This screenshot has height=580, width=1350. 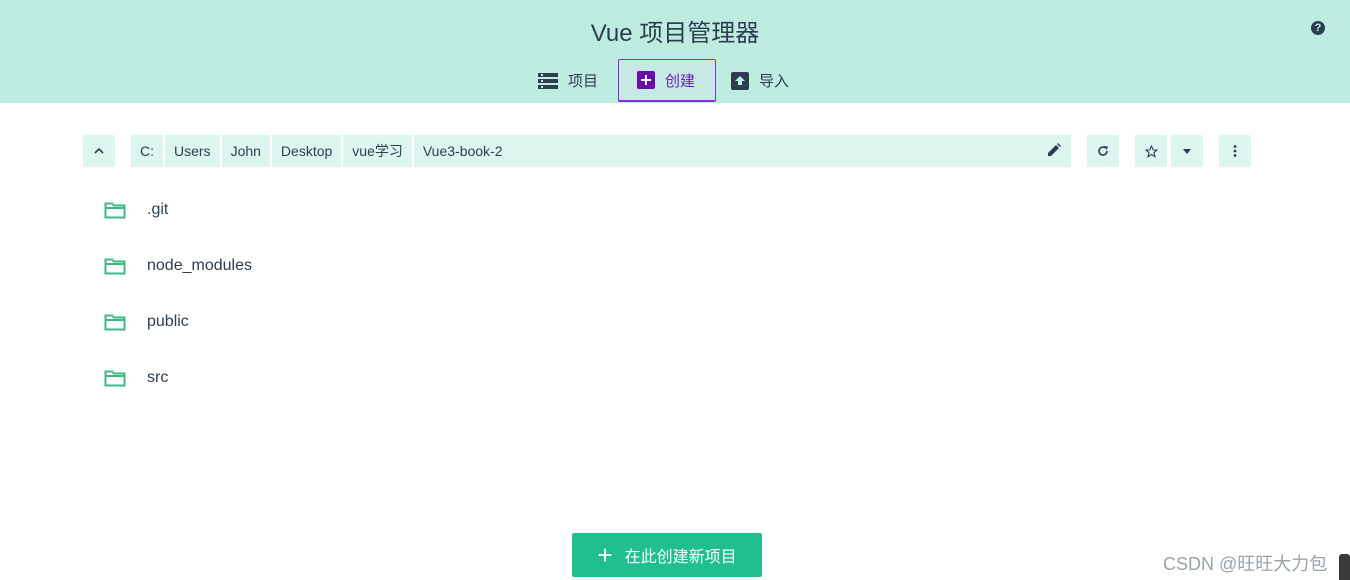 I want to click on create-project-here-button: + 在此创建新项目, so click(x=667, y=555).